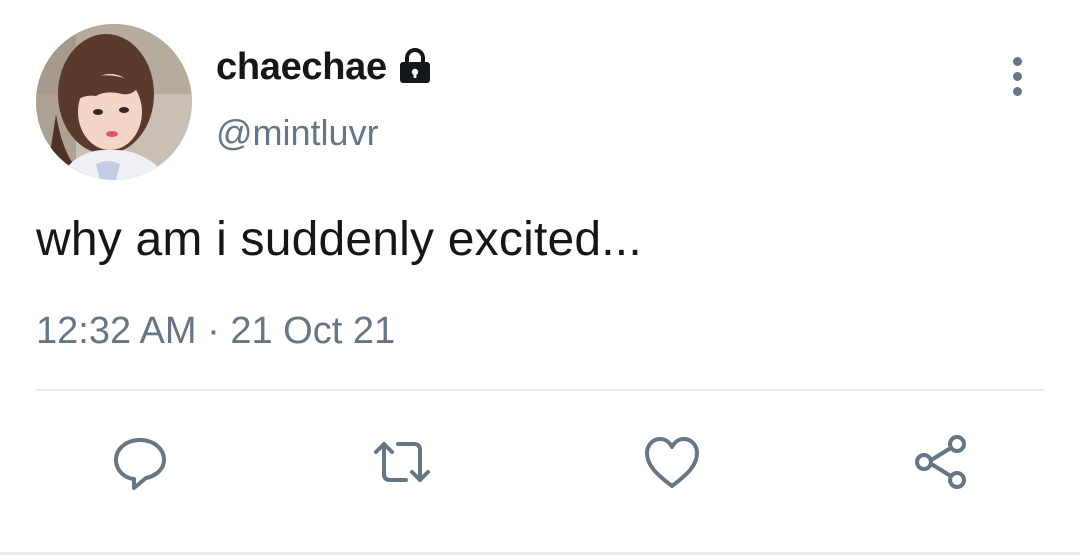  I want to click on author-name-row: chaechae, so click(325, 67).